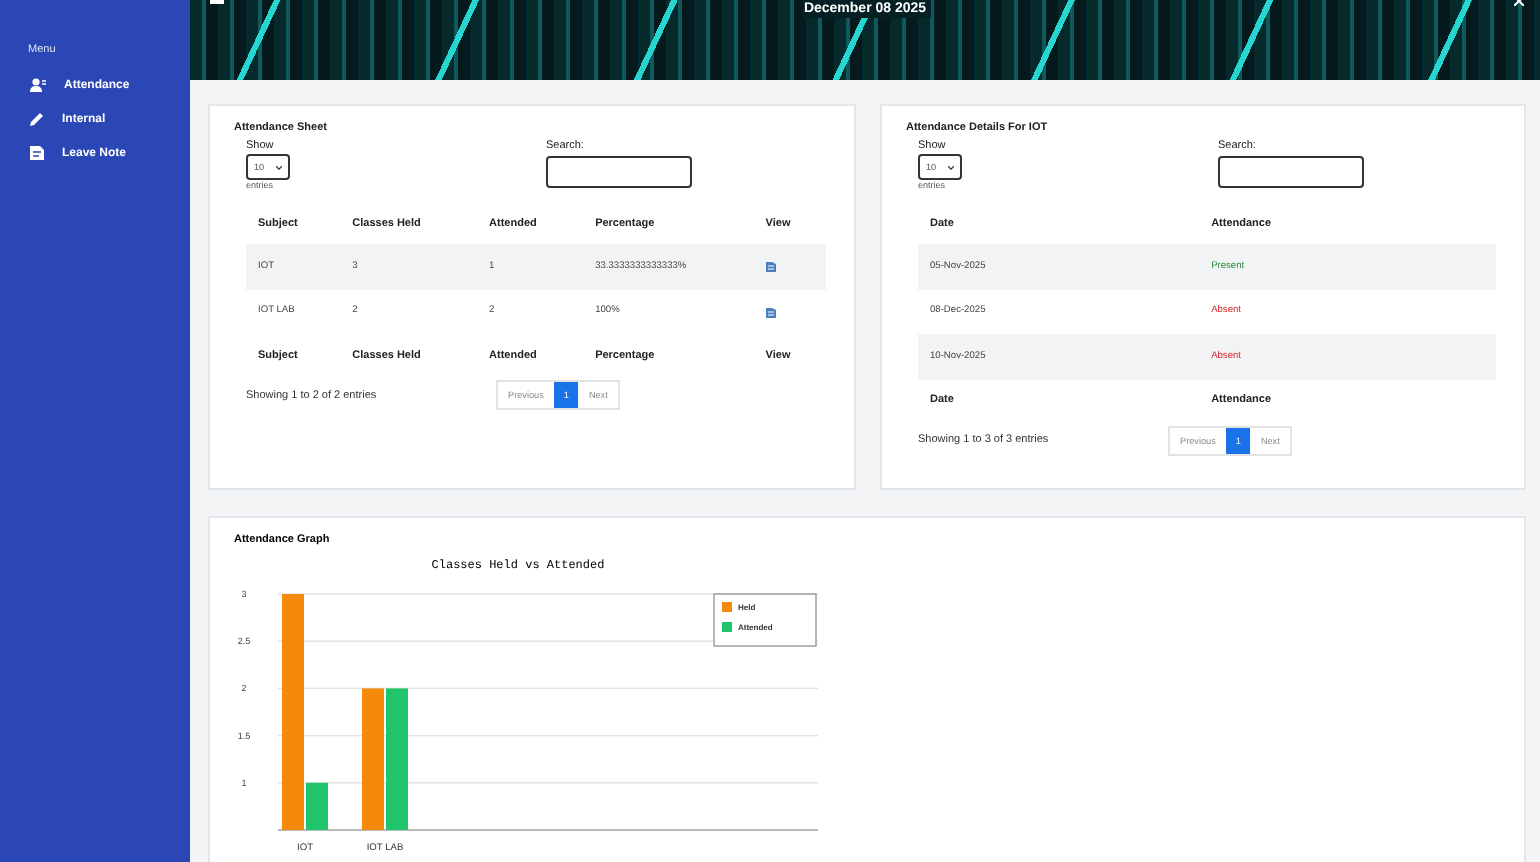  Describe the element at coordinates (38, 85) in the screenshot. I see `user-icon` at that location.